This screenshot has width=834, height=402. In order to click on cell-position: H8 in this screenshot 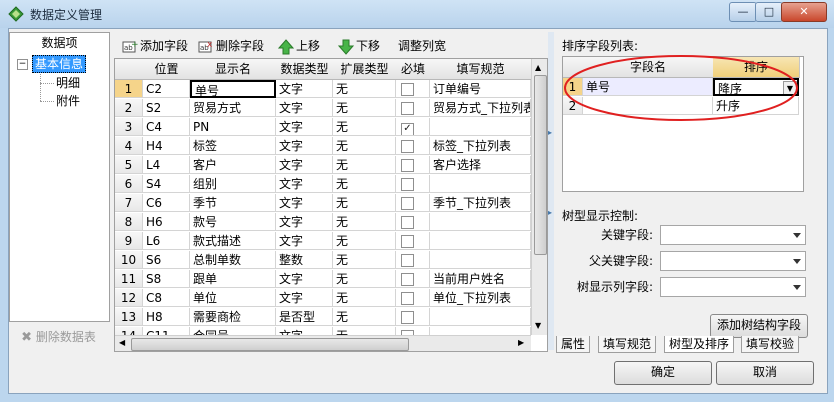, I will do `click(166, 317)`.